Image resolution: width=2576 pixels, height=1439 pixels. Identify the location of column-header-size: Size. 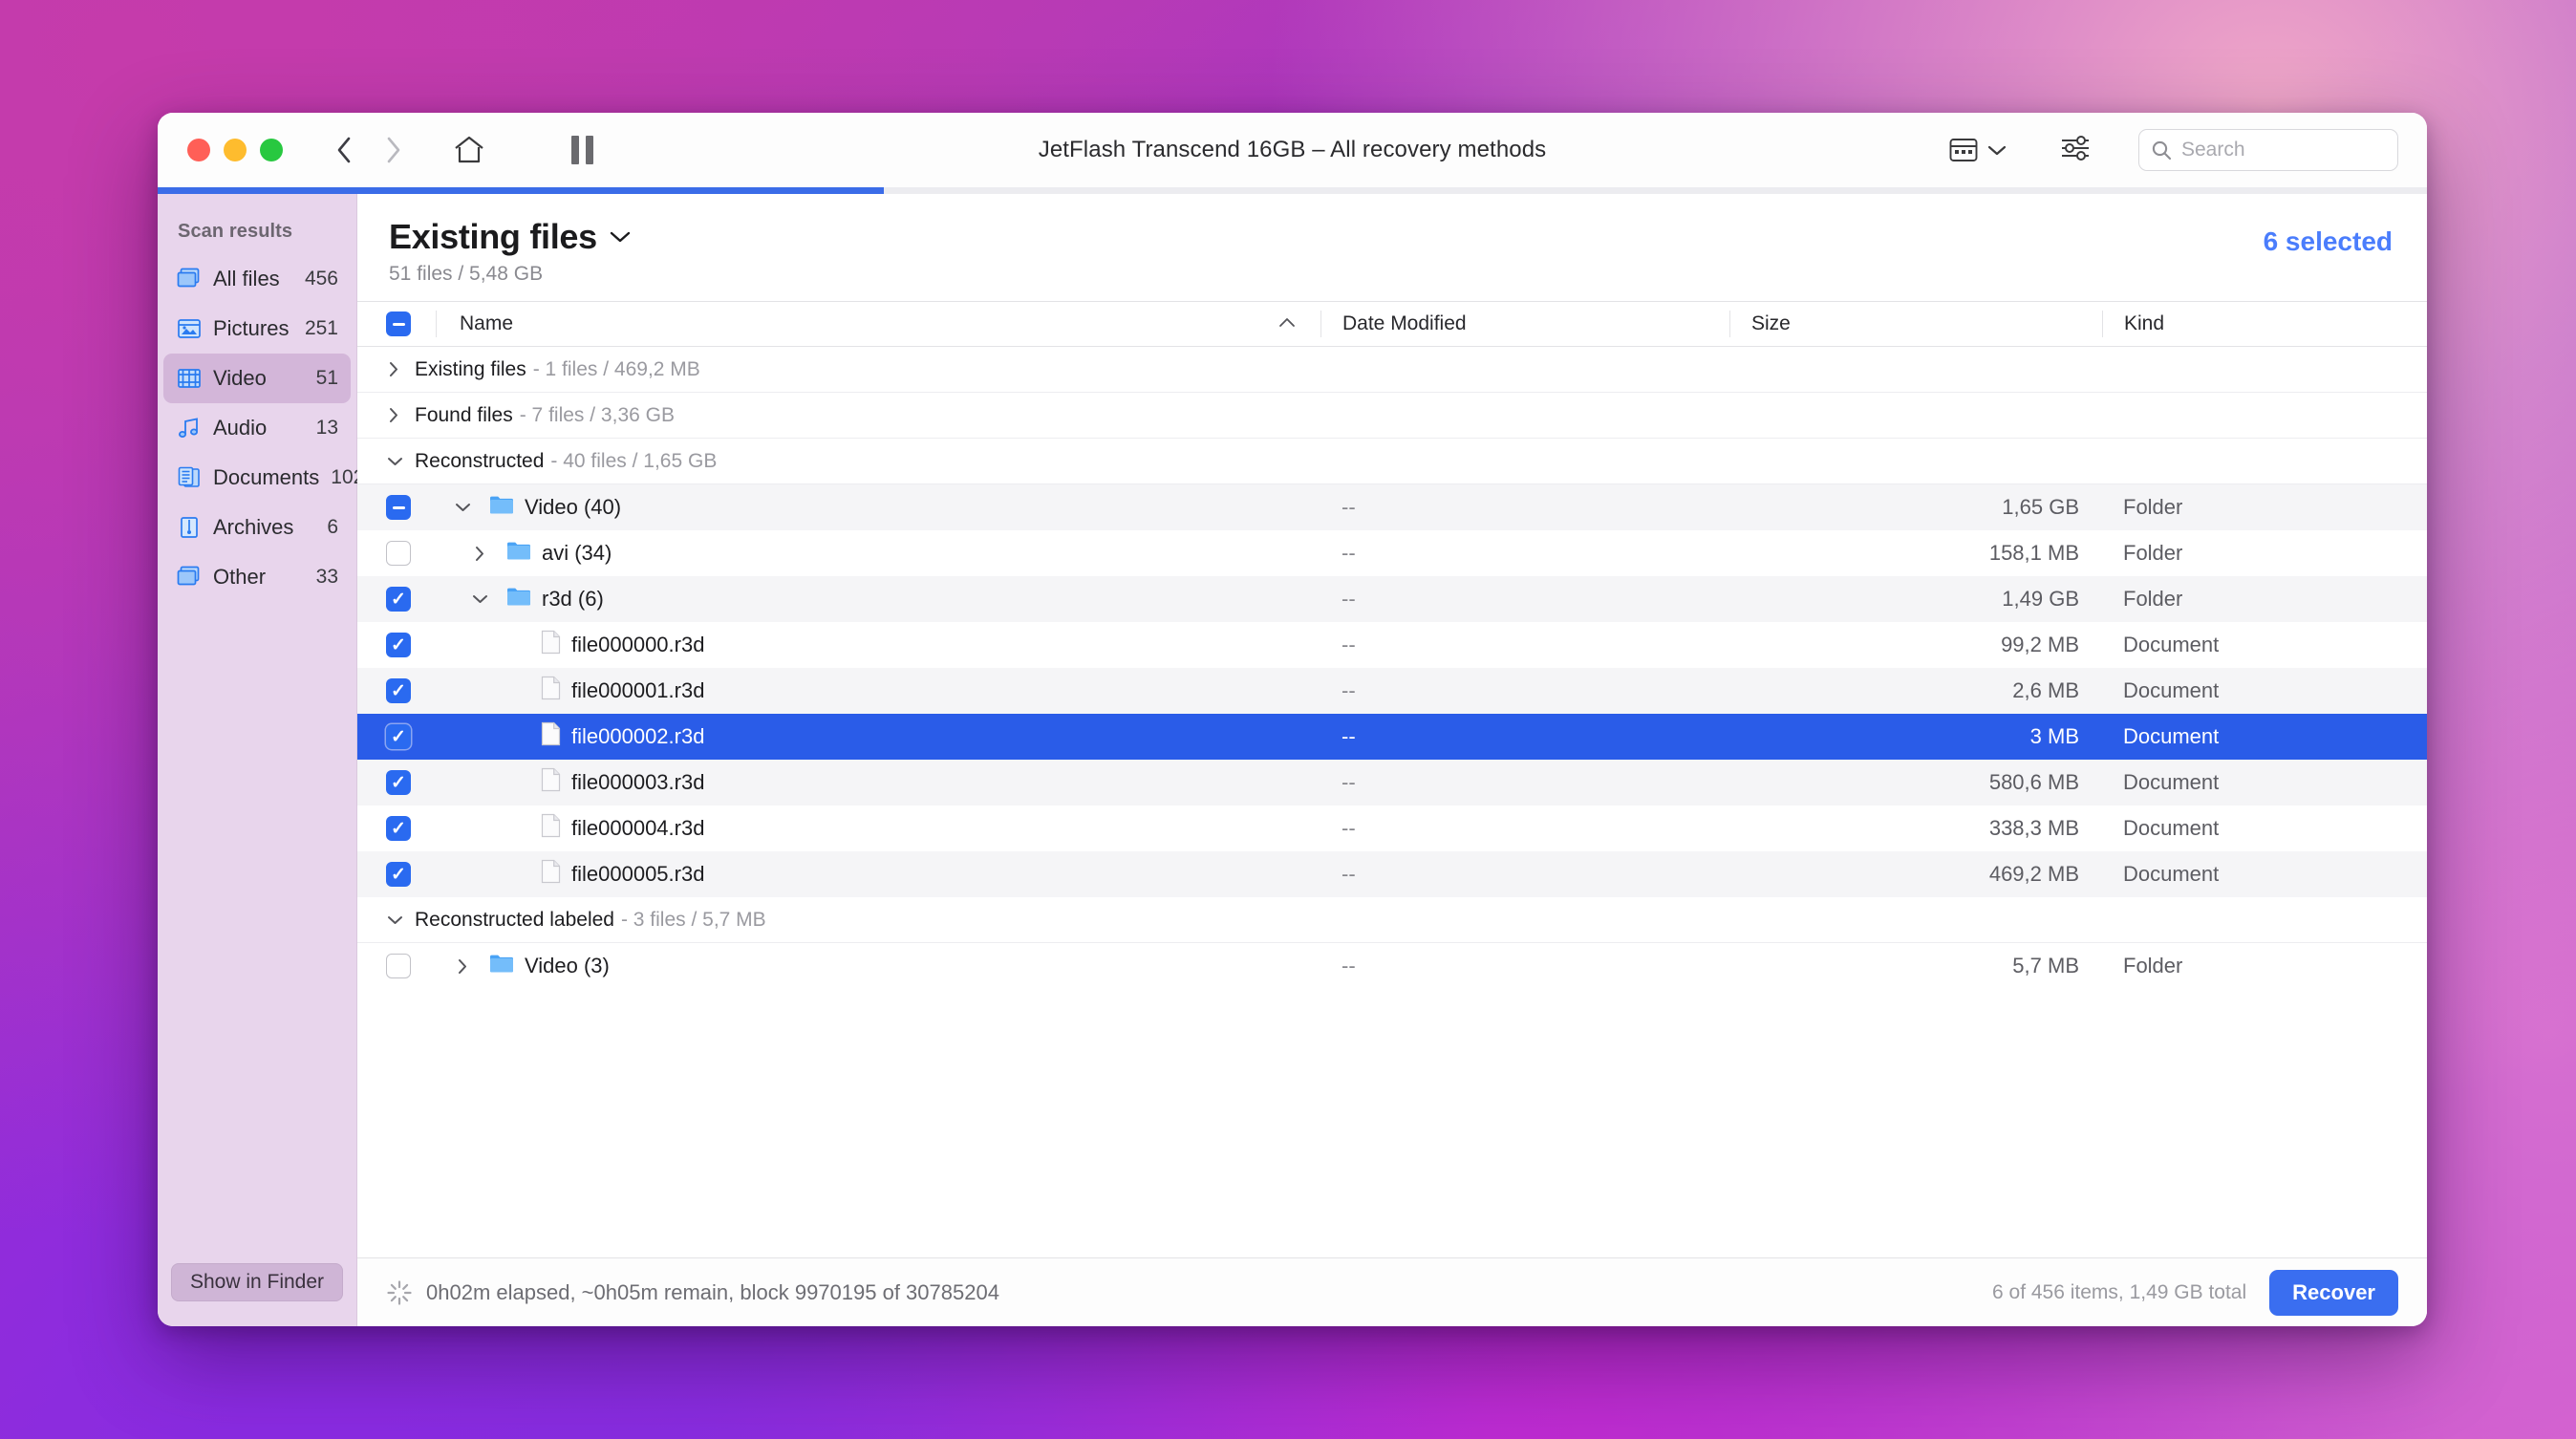
(1915, 324).